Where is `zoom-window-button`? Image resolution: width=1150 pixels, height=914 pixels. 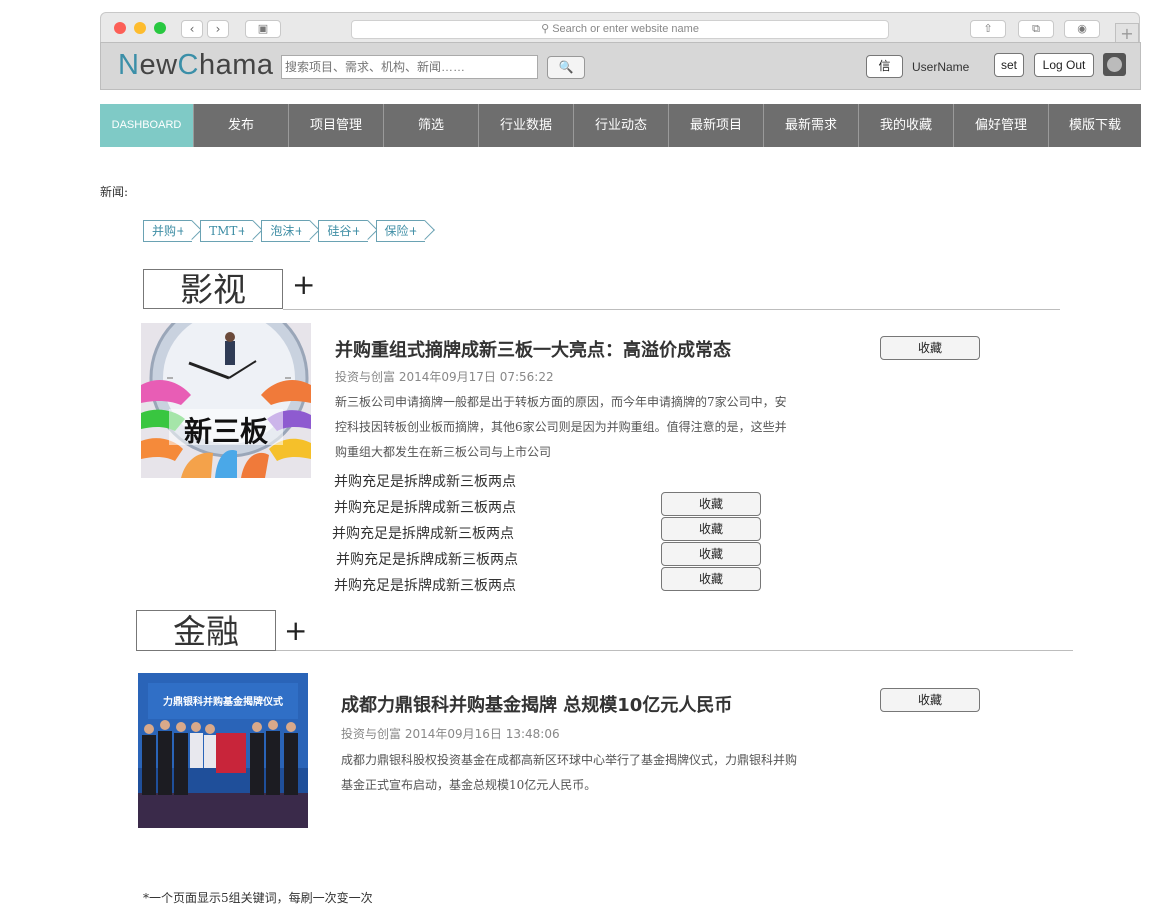 zoom-window-button is located at coordinates (160, 28).